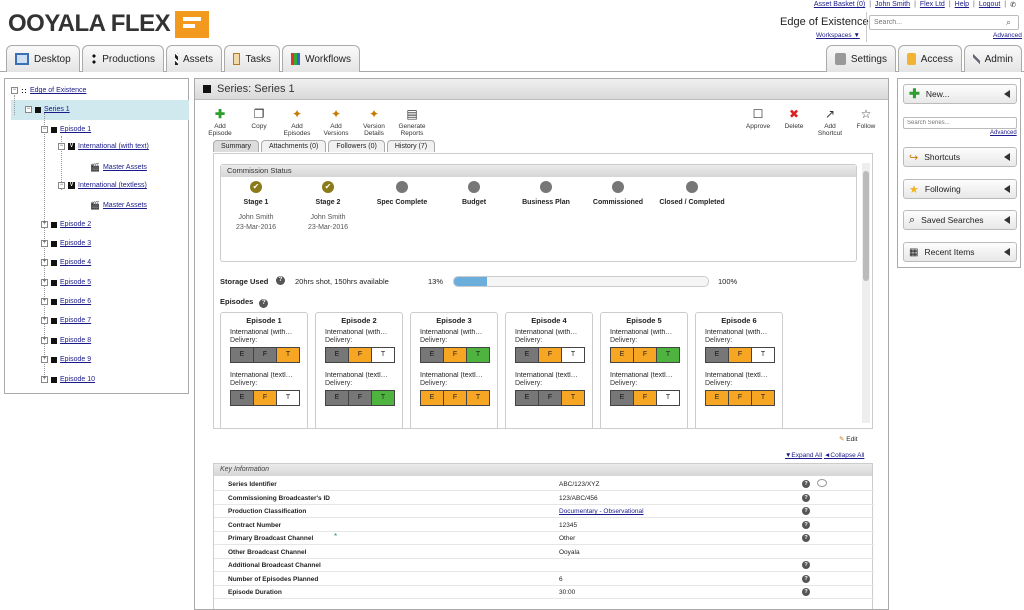 Image resolution: width=1024 pixels, height=610 pixels. I want to click on tree-node-episode-1: − Episode 1, so click(66, 129).